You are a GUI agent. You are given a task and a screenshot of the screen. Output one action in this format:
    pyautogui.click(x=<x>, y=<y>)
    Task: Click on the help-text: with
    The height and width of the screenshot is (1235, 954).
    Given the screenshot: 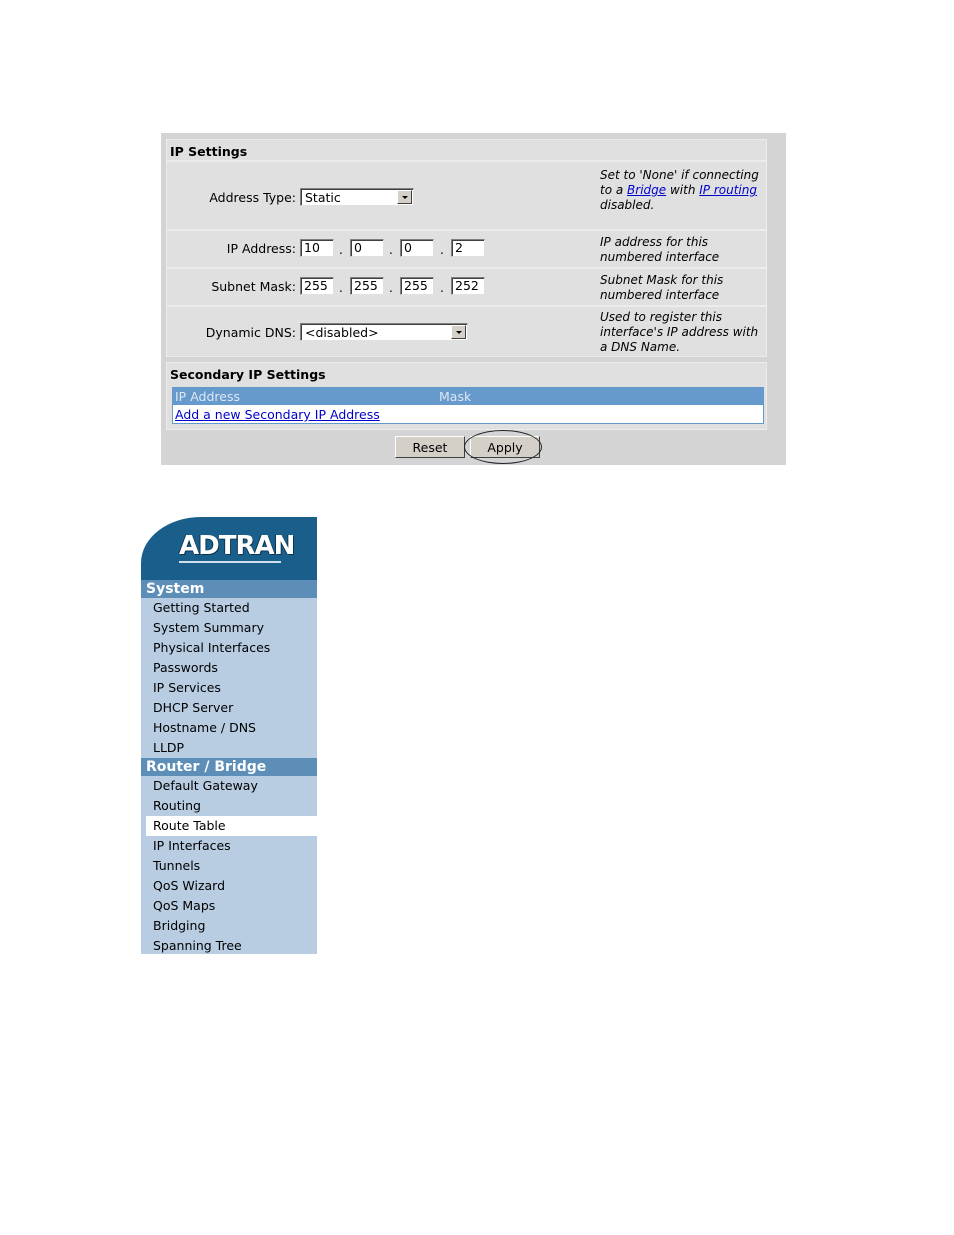 What is the action you would take?
    pyautogui.click(x=683, y=190)
    